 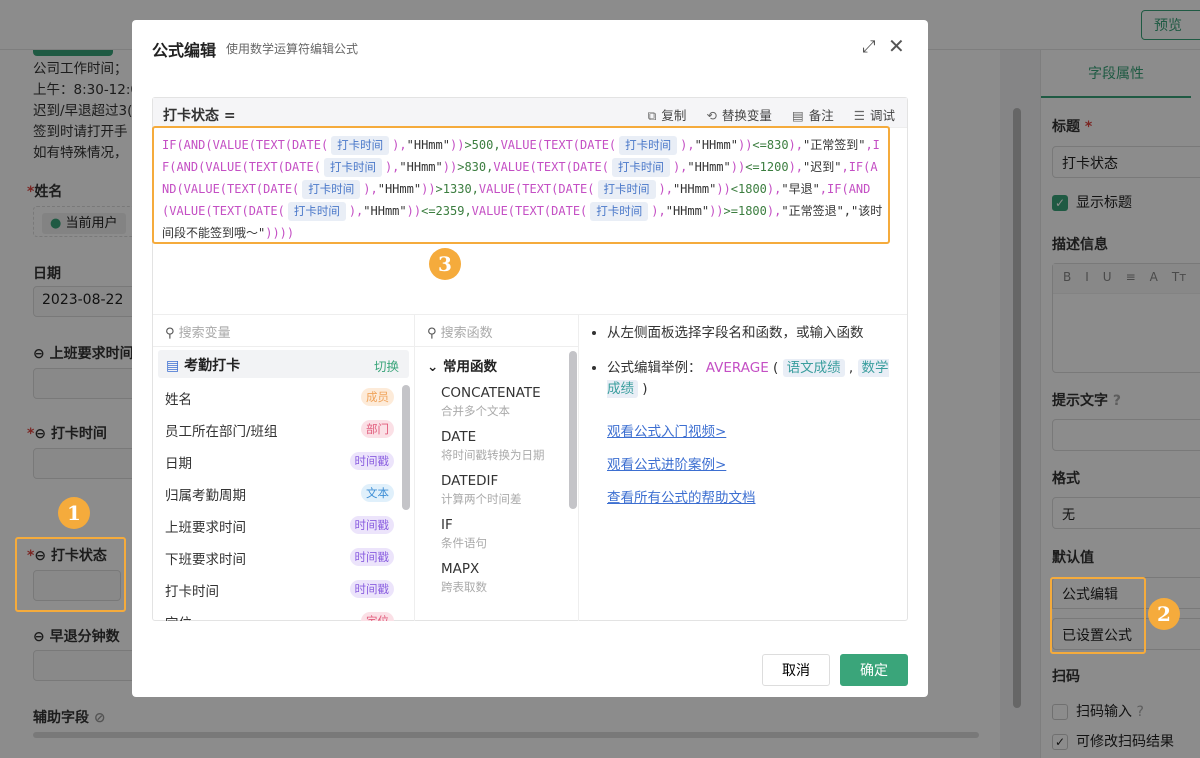 I want to click on advanced-cases-link: 观看公式进阶案例>, so click(x=751, y=465).